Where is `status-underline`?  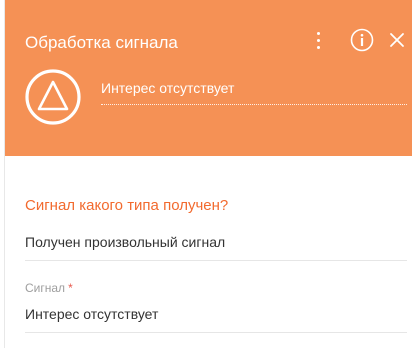
status-underline is located at coordinates (254, 104).